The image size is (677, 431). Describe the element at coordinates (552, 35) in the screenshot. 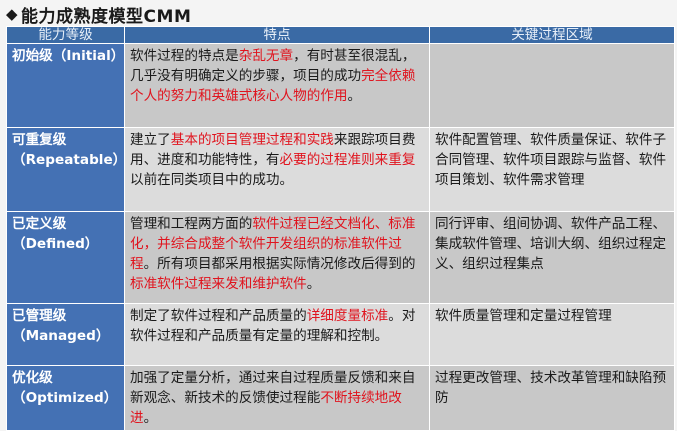

I see `header-areas: 关键过程区域` at that location.